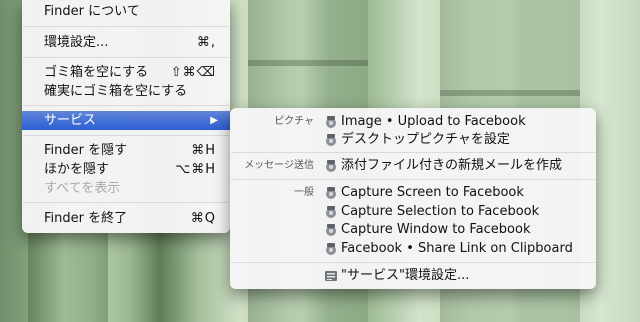  I want to click on menu-item-label: サービス, so click(70, 120).